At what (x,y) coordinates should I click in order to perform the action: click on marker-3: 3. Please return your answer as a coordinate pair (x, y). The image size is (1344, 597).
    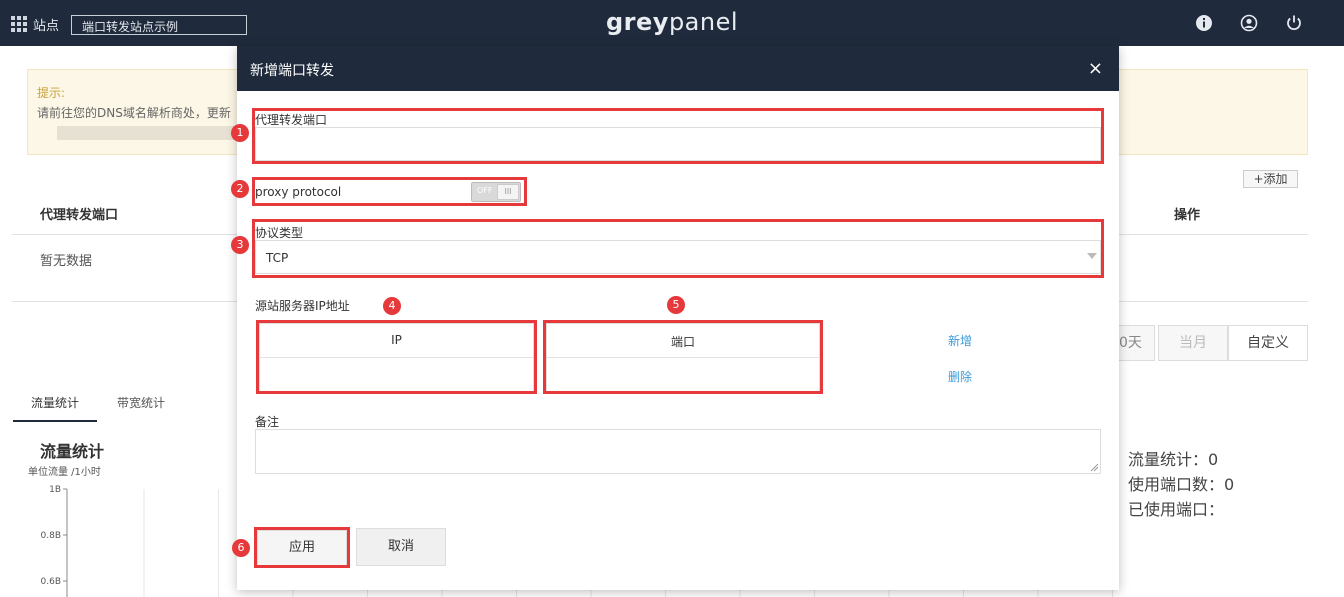
    Looking at the image, I should click on (240, 245).